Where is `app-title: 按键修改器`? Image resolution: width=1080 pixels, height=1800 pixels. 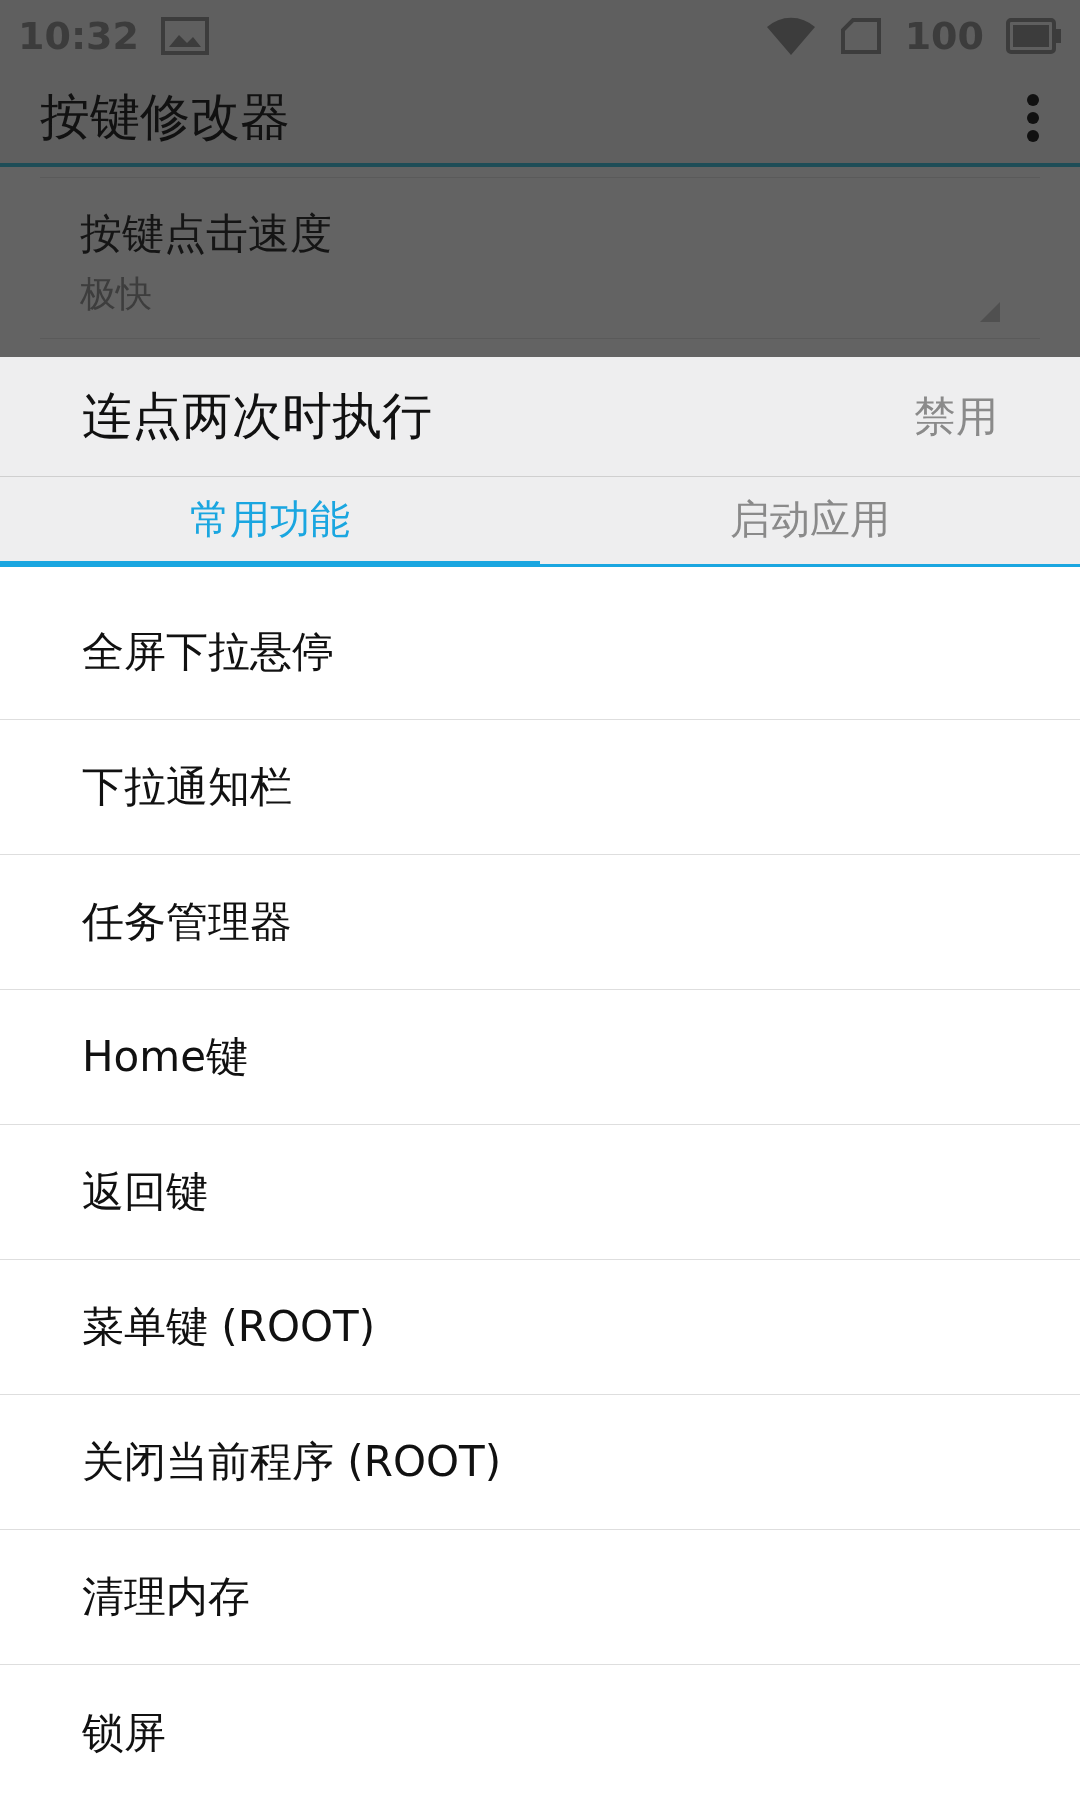
app-title: 按键修改器 is located at coordinates (165, 118).